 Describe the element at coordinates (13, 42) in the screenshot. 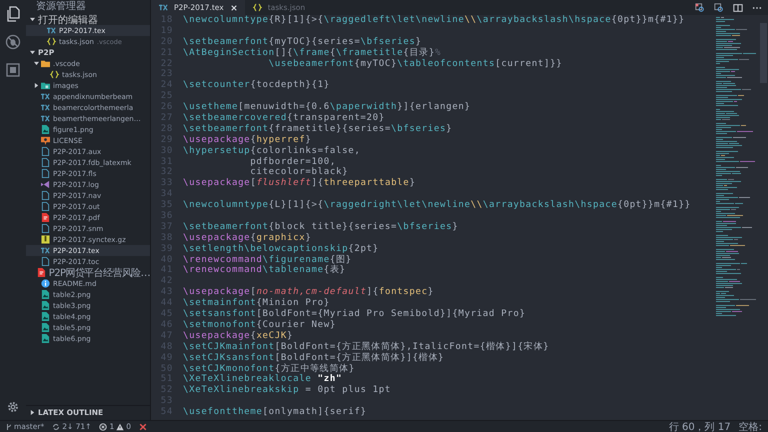

I see `debug-icon` at that location.